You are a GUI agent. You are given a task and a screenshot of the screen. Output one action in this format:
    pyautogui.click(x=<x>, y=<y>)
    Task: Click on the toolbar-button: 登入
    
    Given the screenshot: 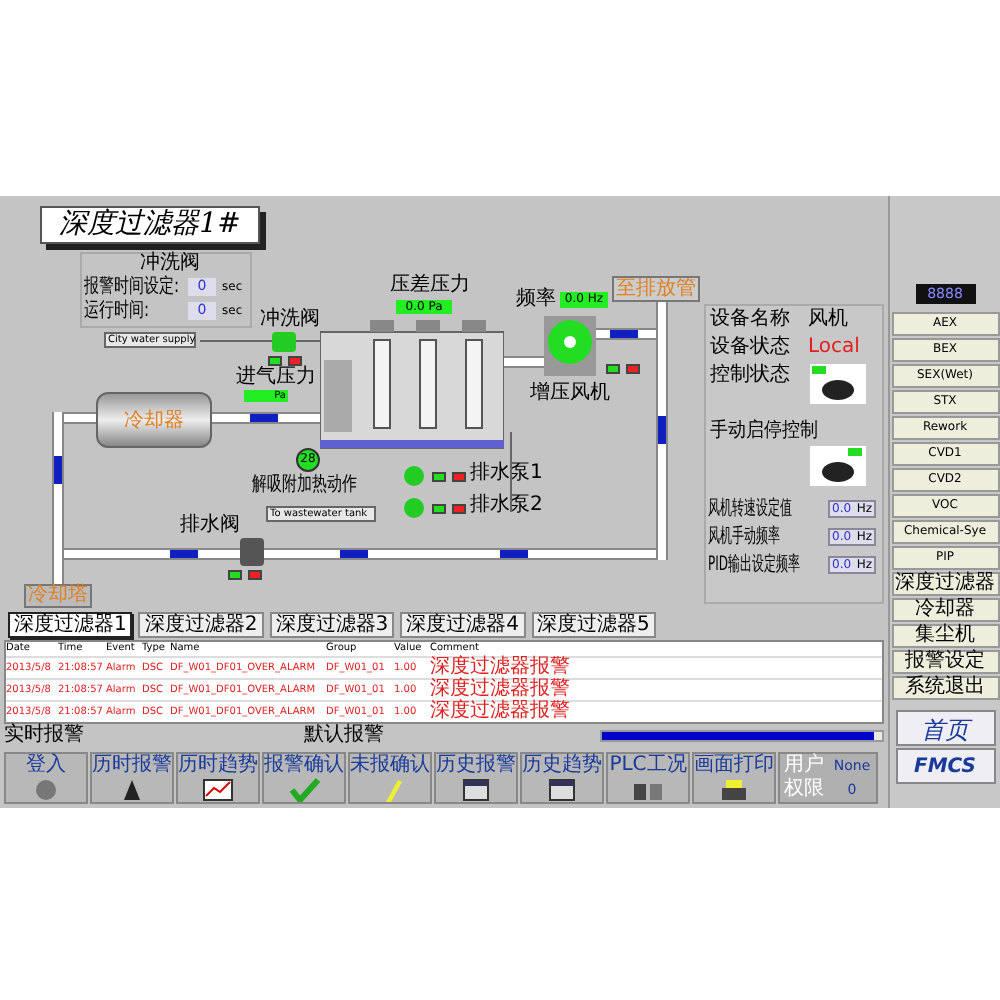 What is the action you would take?
    pyautogui.click(x=46, y=778)
    